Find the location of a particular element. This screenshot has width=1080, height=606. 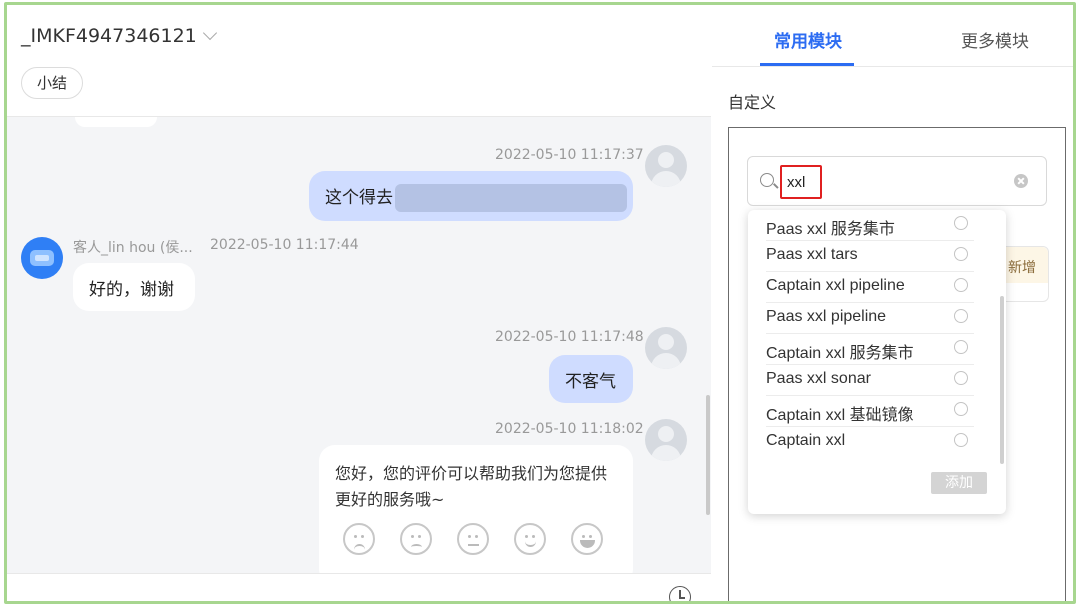

dropdown-item: Captain xxl 基础镜像 is located at coordinates (877, 411).